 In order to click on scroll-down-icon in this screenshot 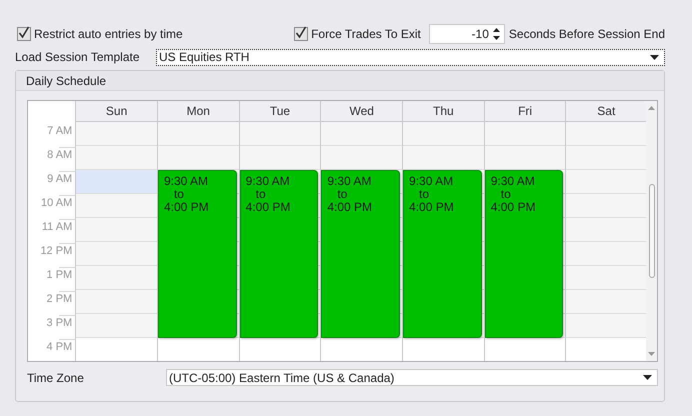, I will do `click(652, 354)`.